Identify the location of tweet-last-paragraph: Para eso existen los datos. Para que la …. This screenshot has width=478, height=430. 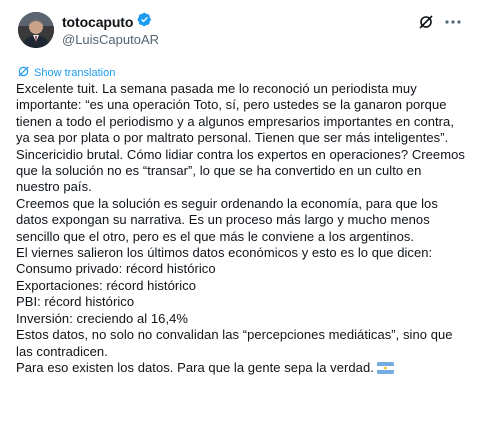
(241, 369).